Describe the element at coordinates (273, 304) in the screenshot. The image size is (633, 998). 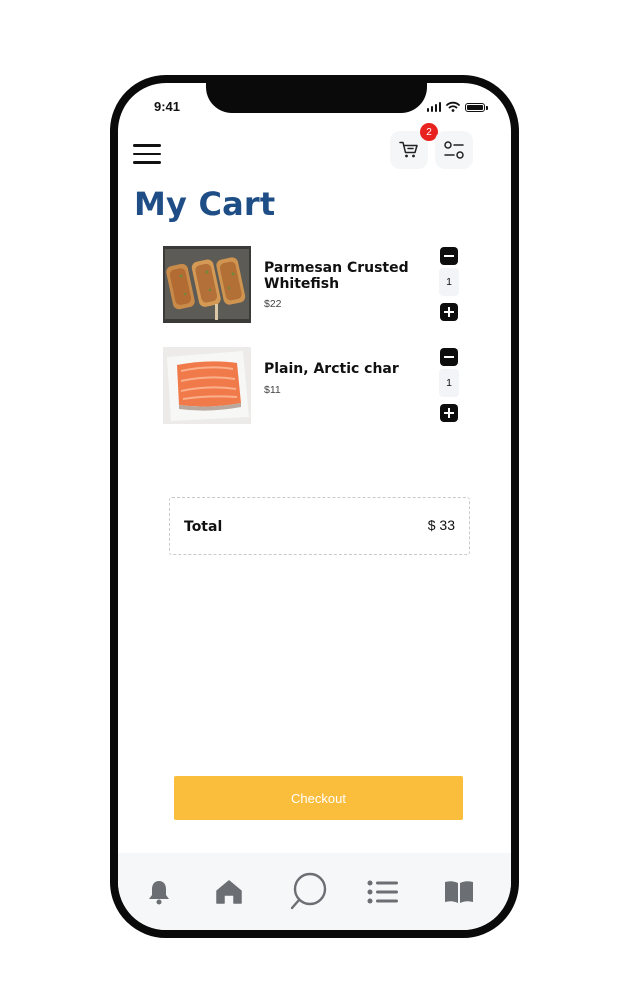
I see `item-price: $22` at that location.